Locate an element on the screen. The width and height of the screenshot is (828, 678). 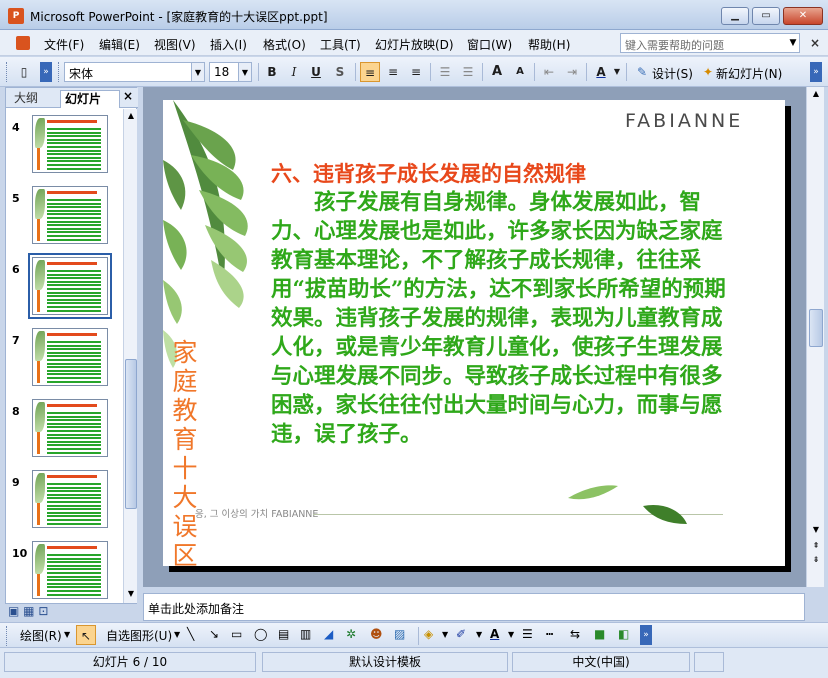
slide-thumbnail-row: 8 is located at coordinates (64, 433).